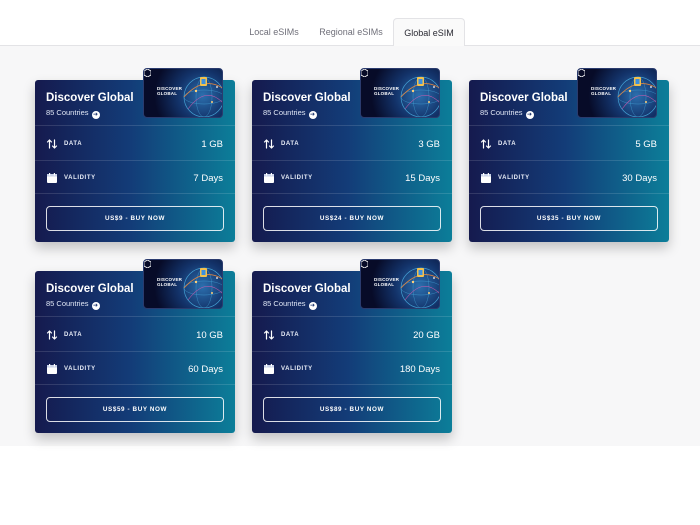  Describe the element at coordinates (135, 409) in the screenshot. I see `buy-now-button: US$59 - BUY NOW` at that location.